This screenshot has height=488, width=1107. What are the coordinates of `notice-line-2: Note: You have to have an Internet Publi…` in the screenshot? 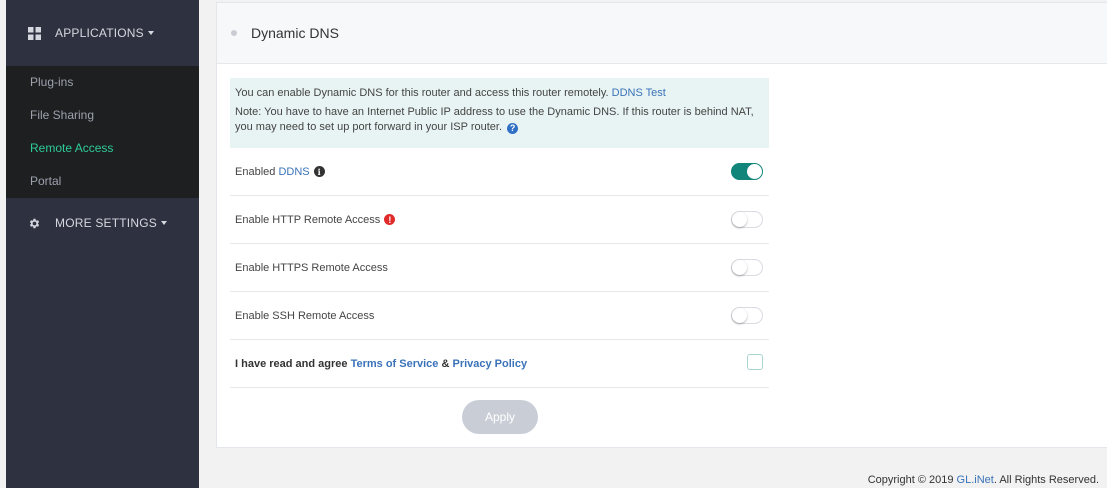 It's located at (499, 120).